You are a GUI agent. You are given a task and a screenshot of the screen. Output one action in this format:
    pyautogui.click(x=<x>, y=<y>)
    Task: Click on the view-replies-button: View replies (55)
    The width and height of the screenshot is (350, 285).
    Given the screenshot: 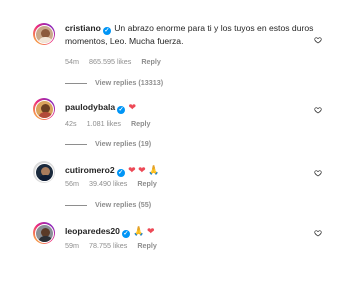 What is the action you would take?
    pyautogui.click(x=108, y=204)
    